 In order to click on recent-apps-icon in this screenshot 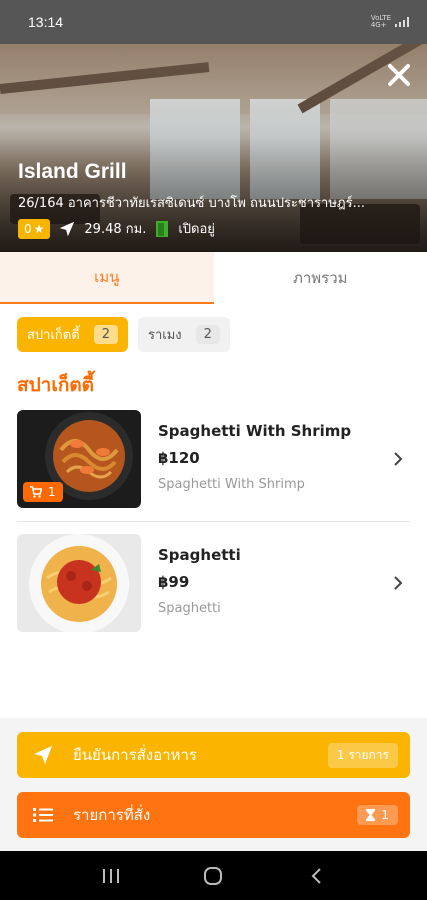, I will do `click(111, 875)`.